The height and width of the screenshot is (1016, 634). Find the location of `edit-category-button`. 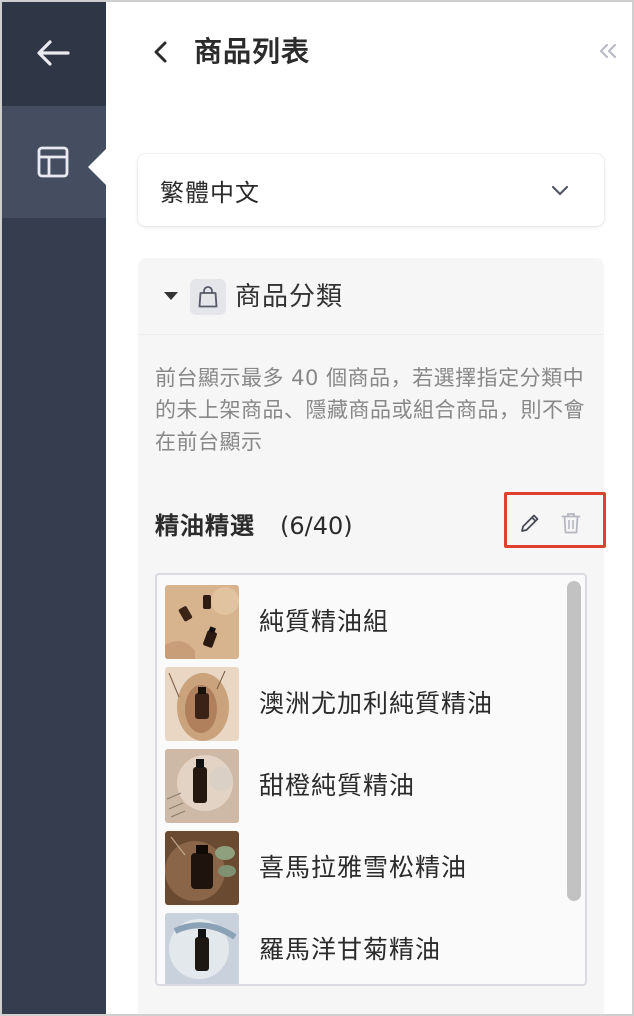

edit-category-button is located at coordinates (530, 523).